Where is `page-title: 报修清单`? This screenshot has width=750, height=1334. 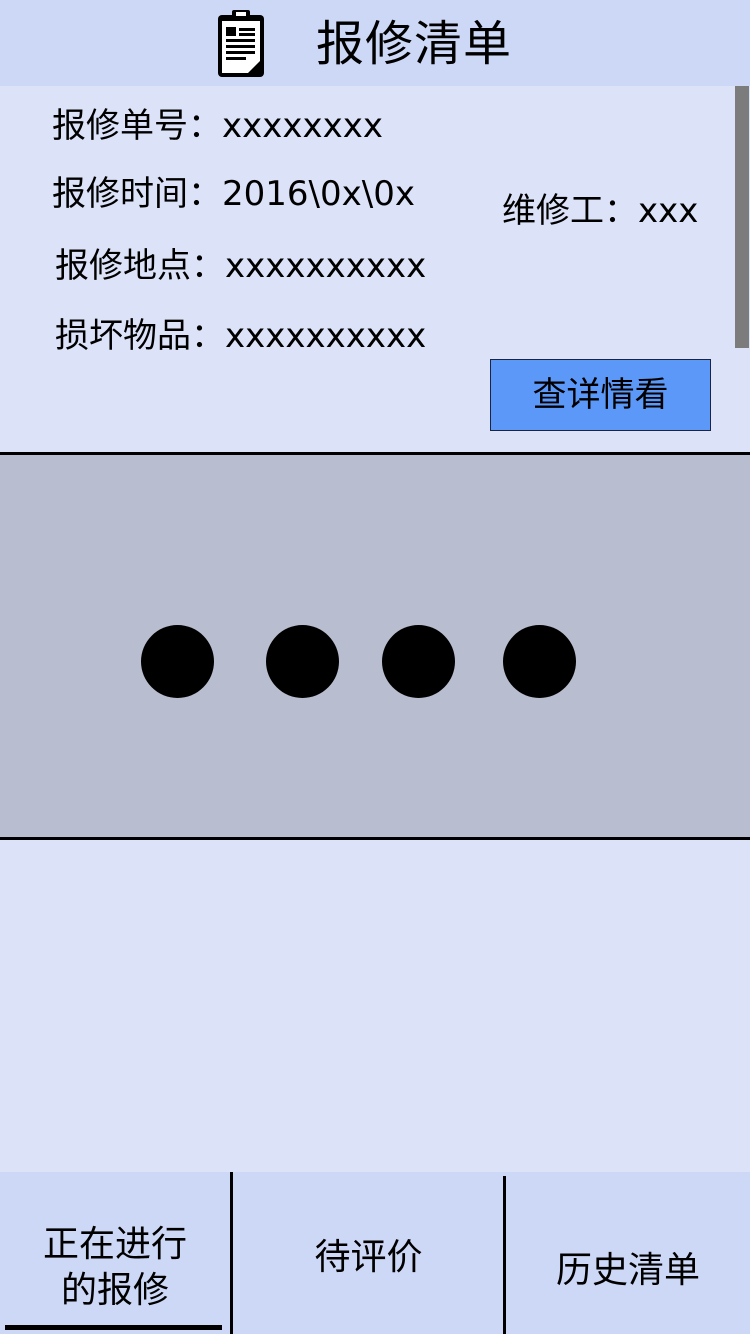
page-title: 报修清单 is located at coordinates (414, 44).